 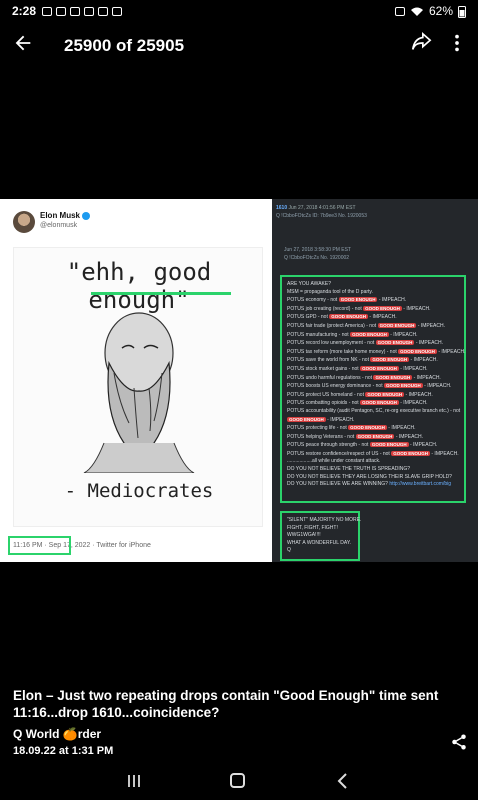 I want to click on nav-back-icon, so click(x=343, y=781).